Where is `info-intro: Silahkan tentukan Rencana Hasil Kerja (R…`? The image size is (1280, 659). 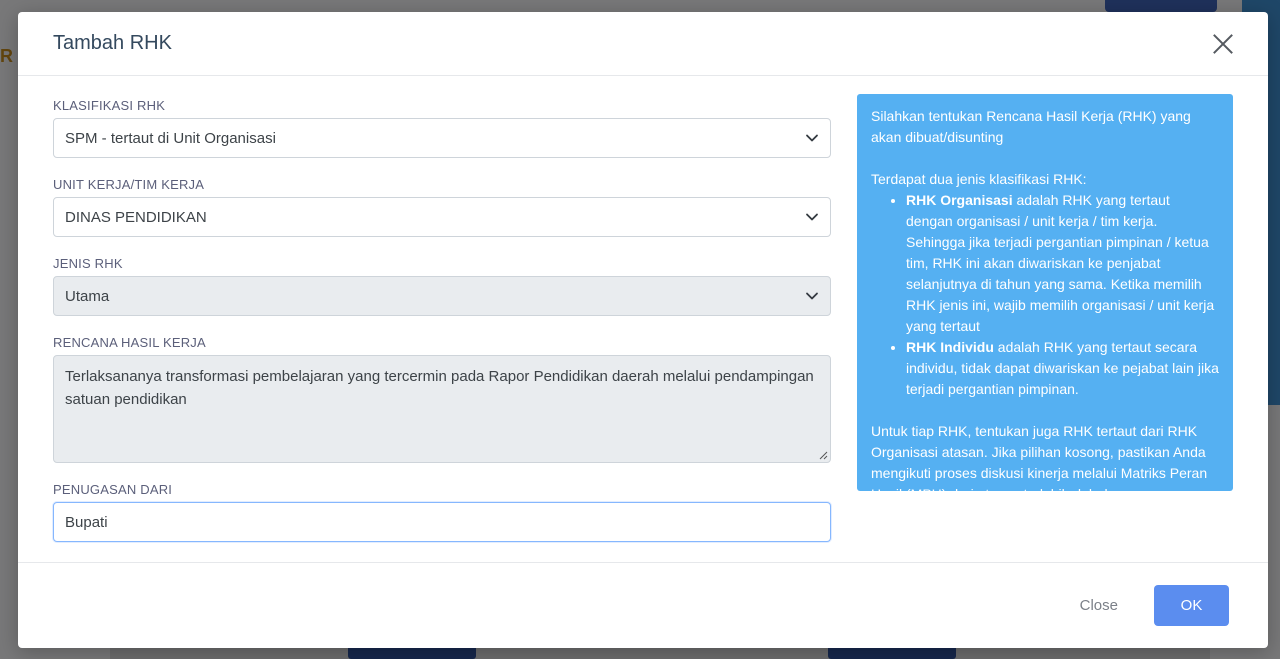 info-intro: Silahkan tentukan Rencana Hasil Kerja (R… is located at coordinates (1031, 126).